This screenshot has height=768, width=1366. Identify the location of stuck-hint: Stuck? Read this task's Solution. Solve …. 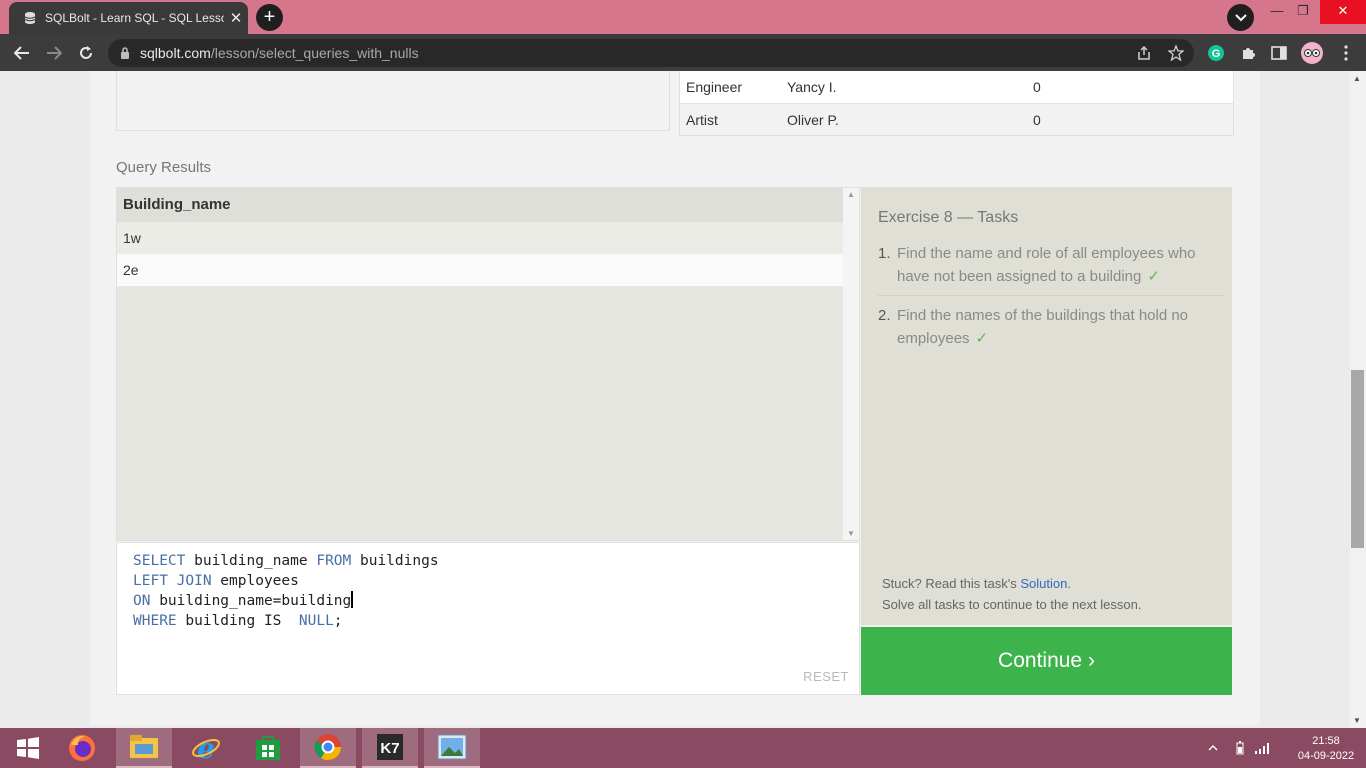
(1011, 594).